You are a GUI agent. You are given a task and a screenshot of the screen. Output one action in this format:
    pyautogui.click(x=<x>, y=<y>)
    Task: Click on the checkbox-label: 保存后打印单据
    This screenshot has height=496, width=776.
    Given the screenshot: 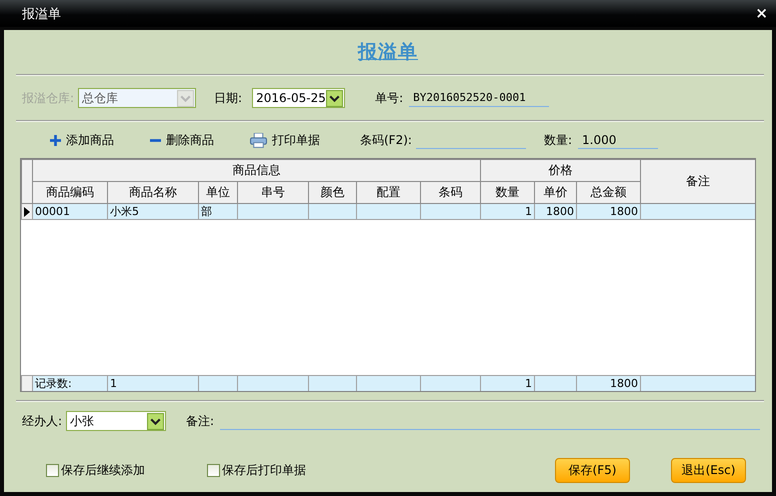 What is the action you would take?
    pyautogui.click(x=264, y=470)
    